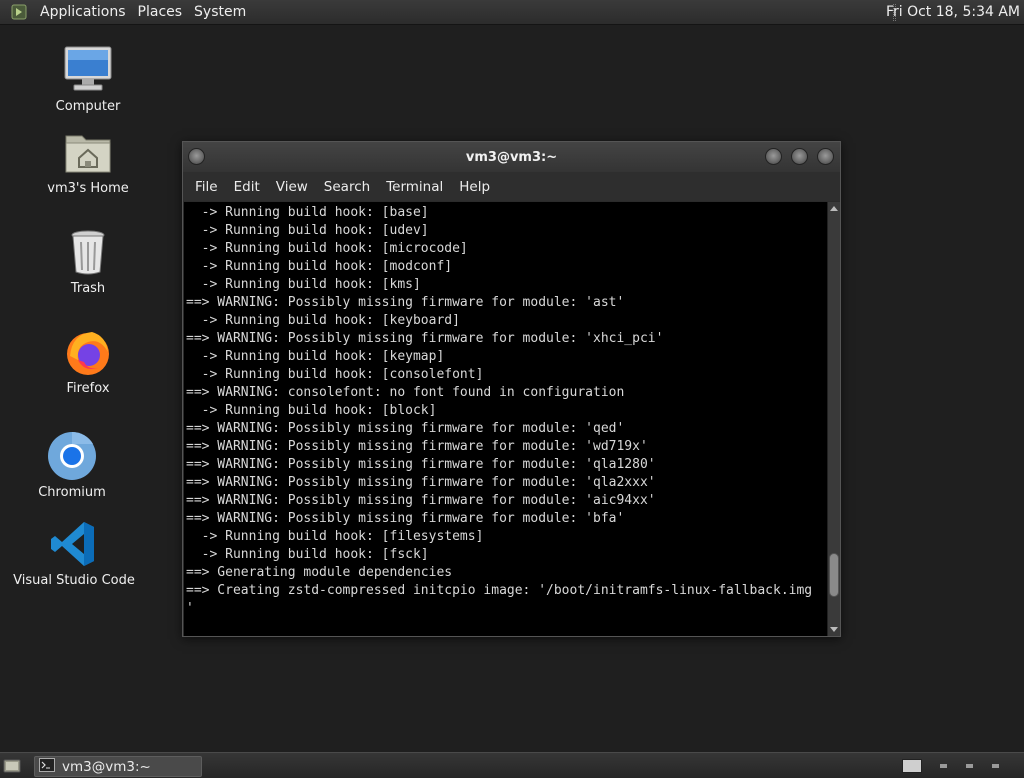  What do you see at coordinates (319, 266) in the screenshot?
I see `terminal-line: -> Running build hook: [modconf]` at bounding box center [319, 266].